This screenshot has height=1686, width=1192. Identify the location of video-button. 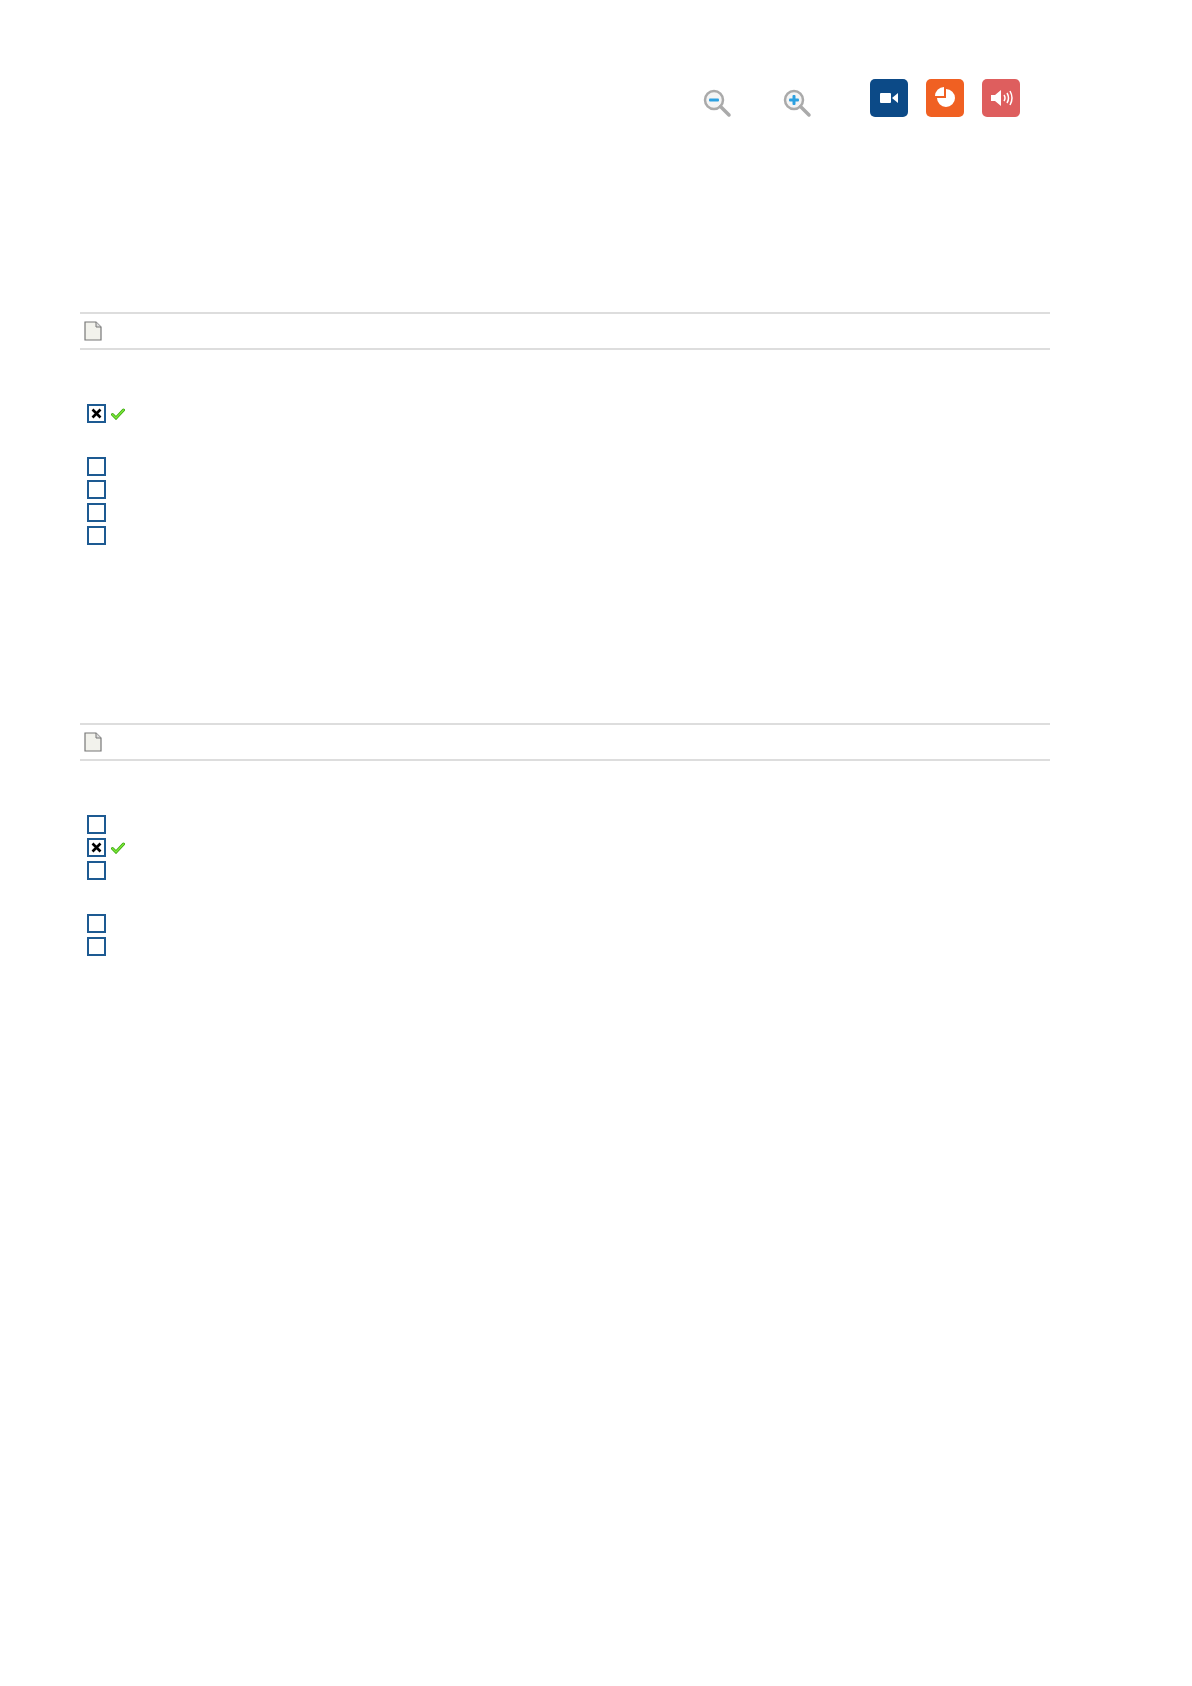
(889, 98).